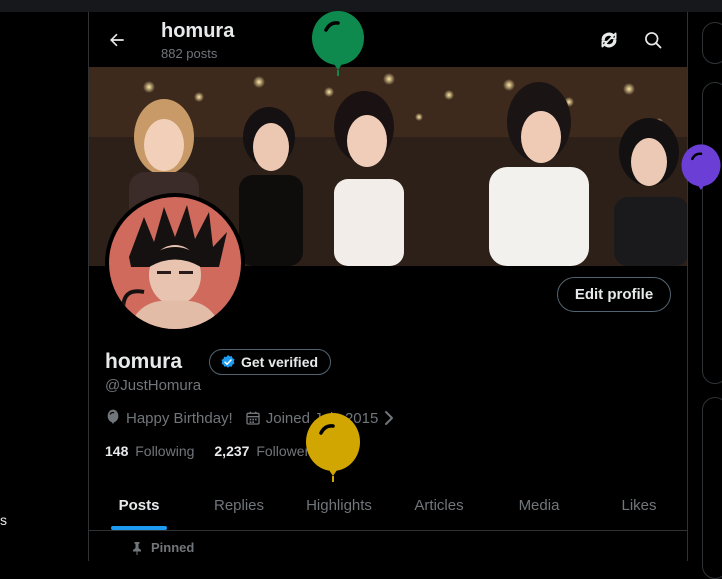 This screenshot has height=579, width=722. What do you see at coordinates (280, 362) in the screenshot?
I see `get-verified-label: Get verified` at bounding box center [280, 362].